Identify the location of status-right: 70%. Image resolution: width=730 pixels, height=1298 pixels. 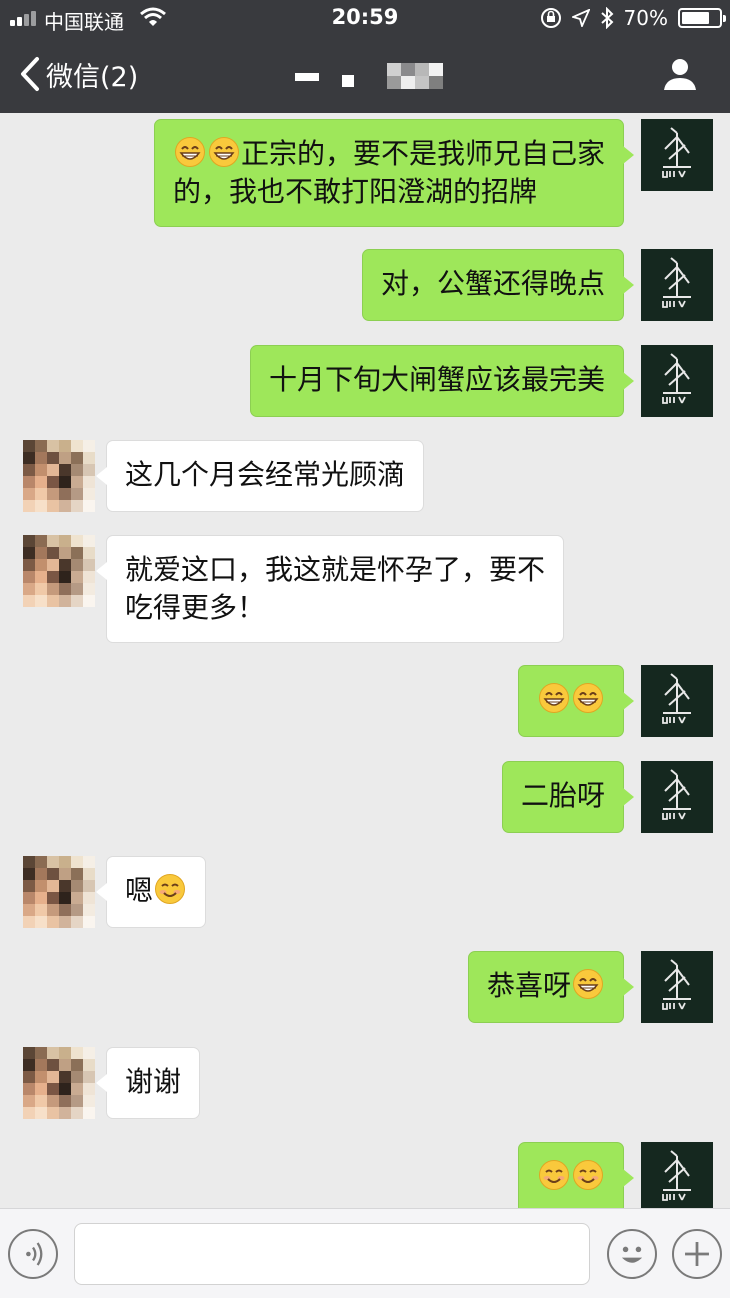
(633, 18).